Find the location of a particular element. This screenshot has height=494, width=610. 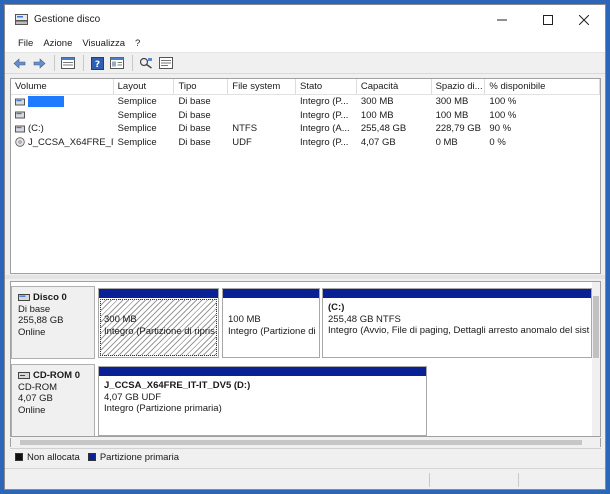

disk-info-disco-0: Disco 0 Di base 255,88 GB Online is located at coordinates (53, 322).